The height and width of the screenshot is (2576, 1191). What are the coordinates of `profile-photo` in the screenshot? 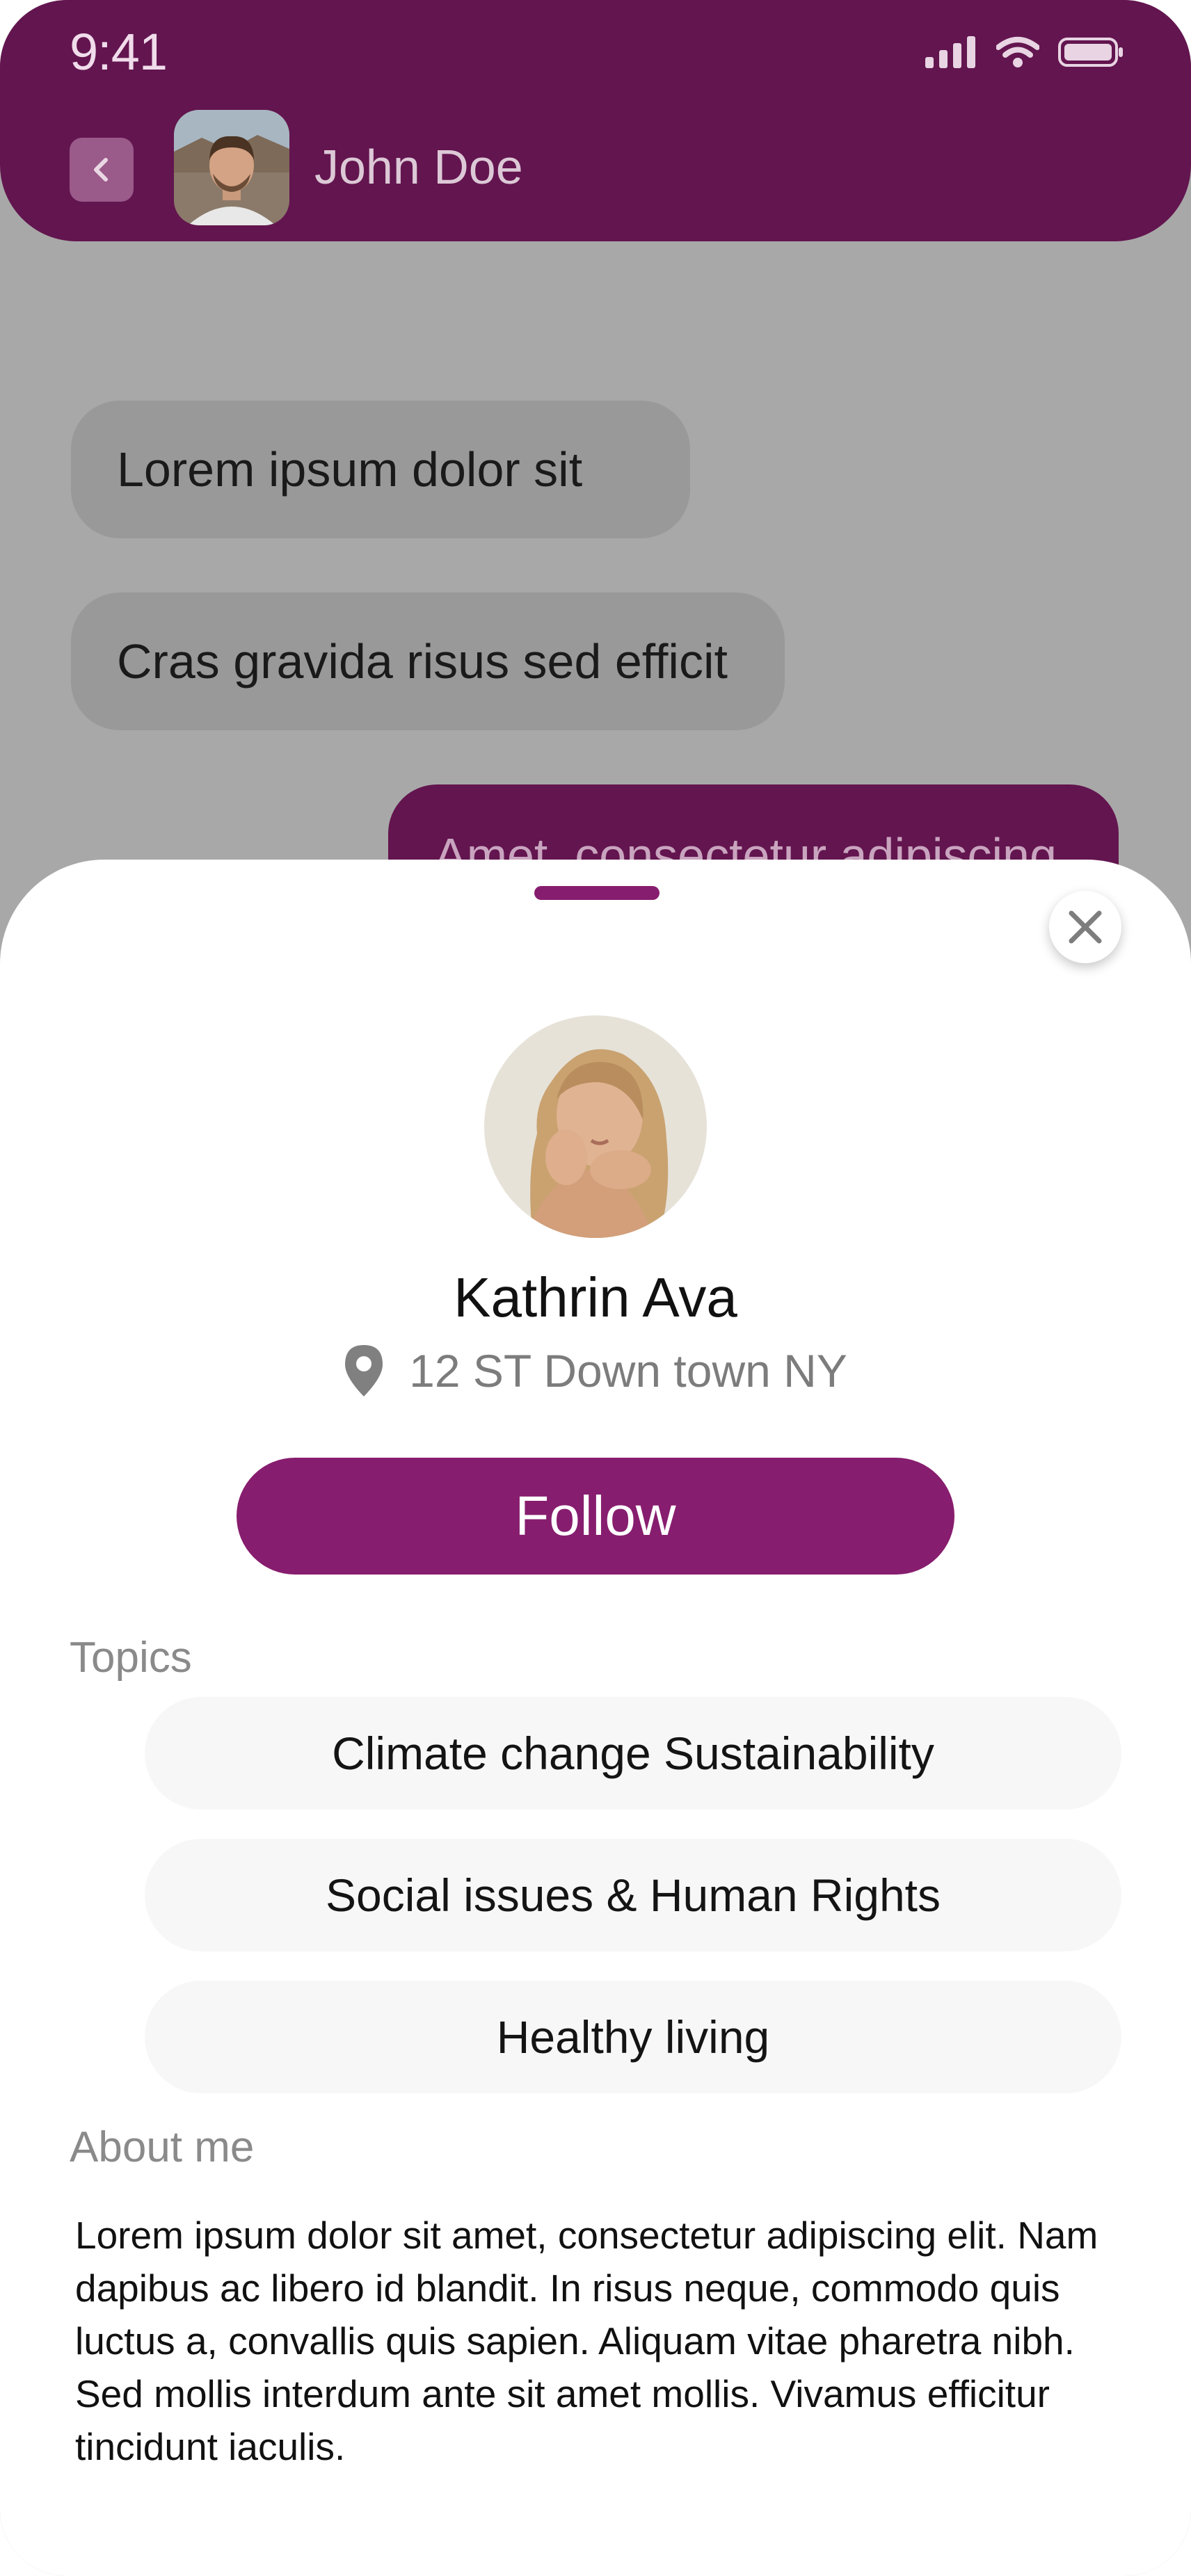 It's located at (595, 1126).